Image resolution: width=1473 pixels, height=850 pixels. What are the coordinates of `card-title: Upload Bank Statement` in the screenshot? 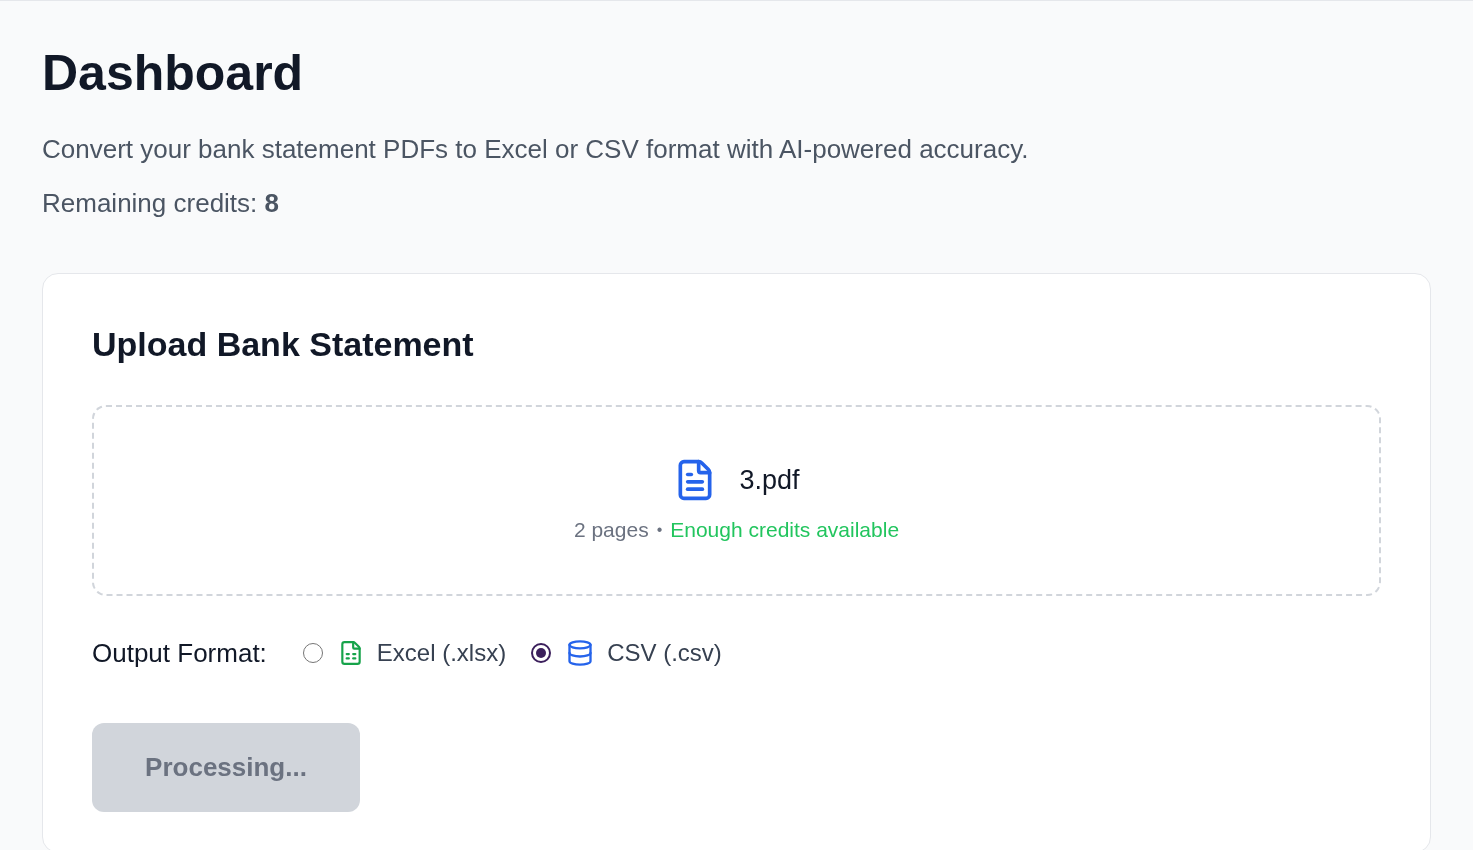 It's located at (283, 344).